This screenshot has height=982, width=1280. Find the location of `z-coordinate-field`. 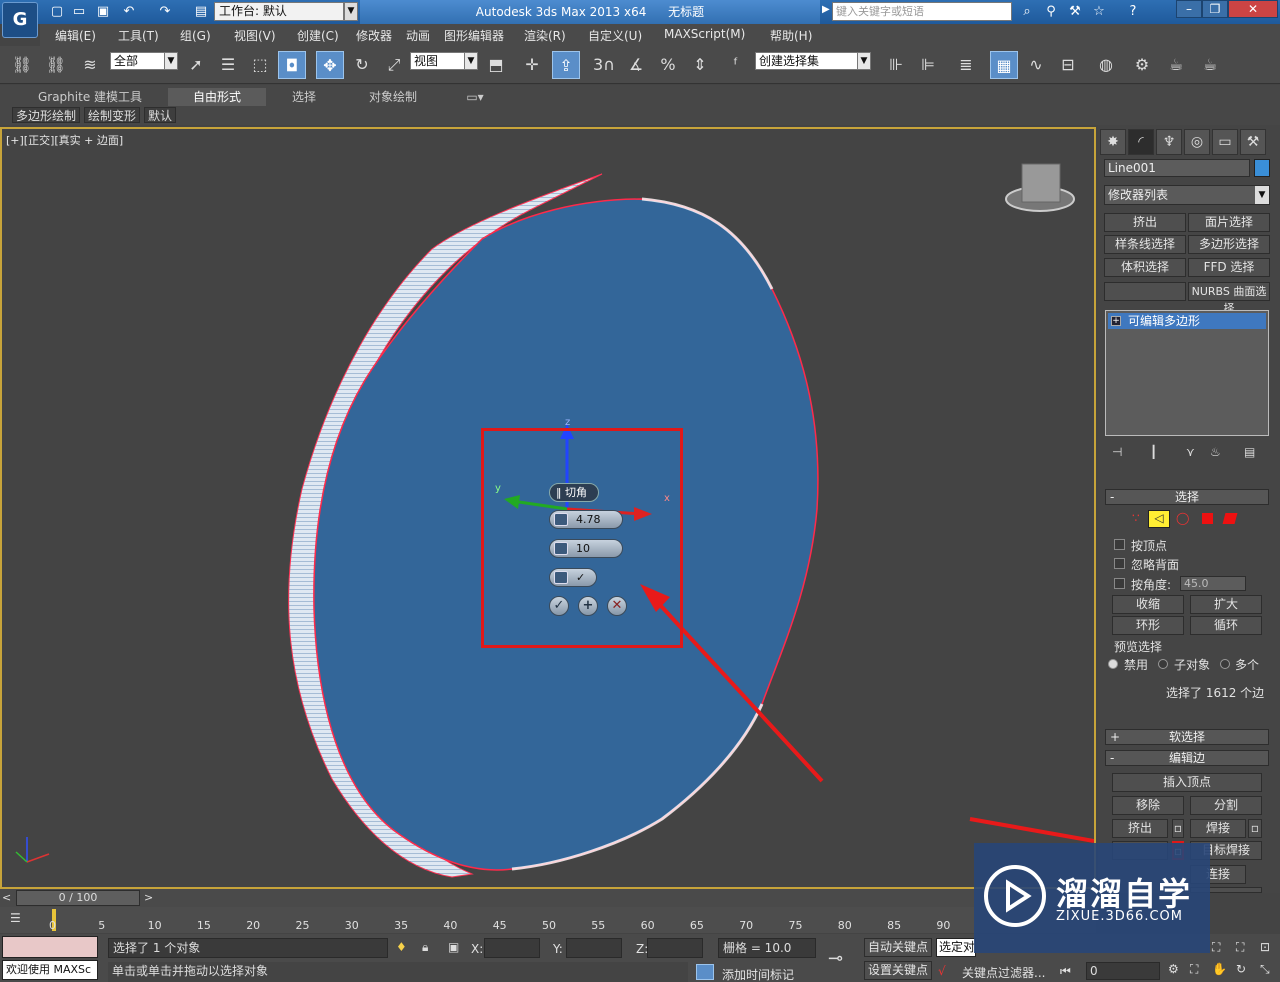

z-coordinate-field is located at coordinates (675, 948).